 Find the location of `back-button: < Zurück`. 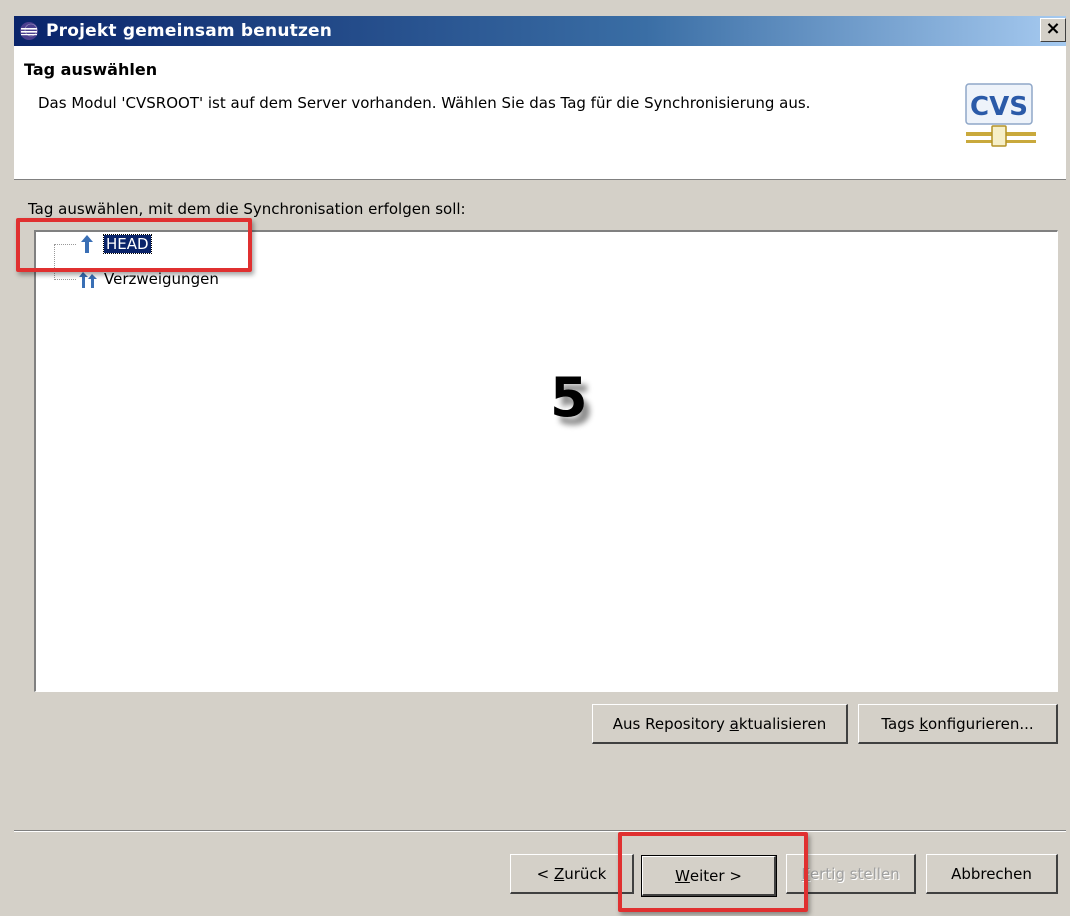

back-button: < Zurück is located at coordinates (572, 874).